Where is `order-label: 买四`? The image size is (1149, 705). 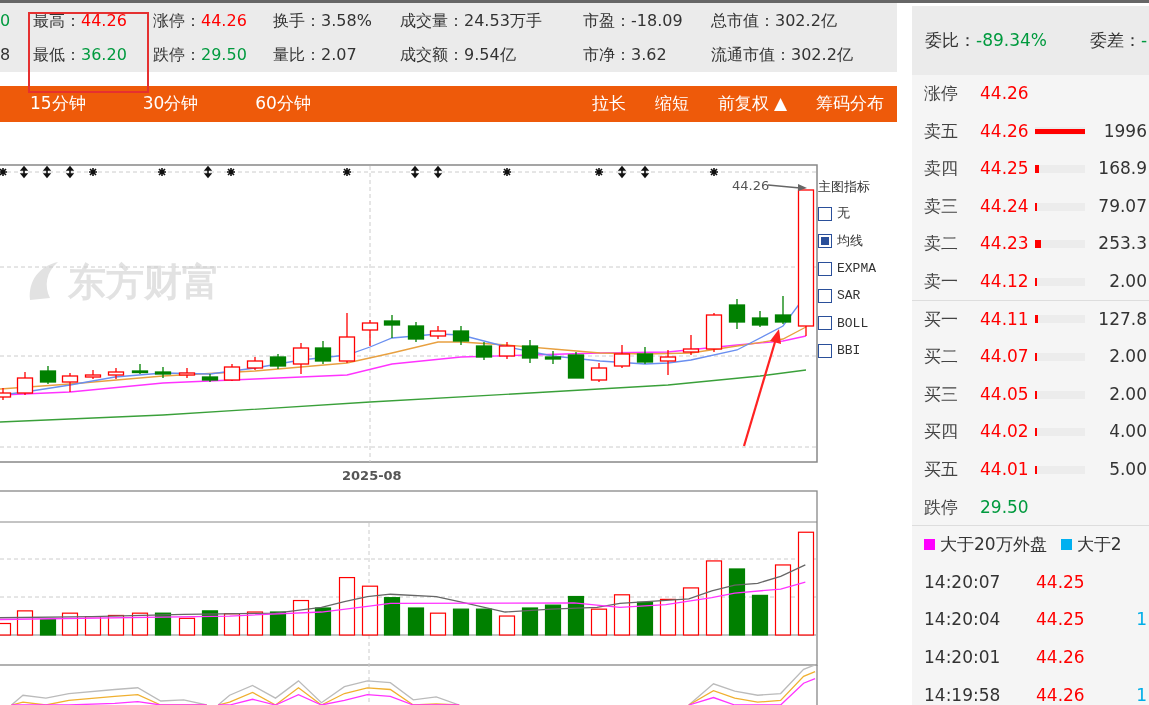 order-label: 买四 is located at coordinates (941, 432).